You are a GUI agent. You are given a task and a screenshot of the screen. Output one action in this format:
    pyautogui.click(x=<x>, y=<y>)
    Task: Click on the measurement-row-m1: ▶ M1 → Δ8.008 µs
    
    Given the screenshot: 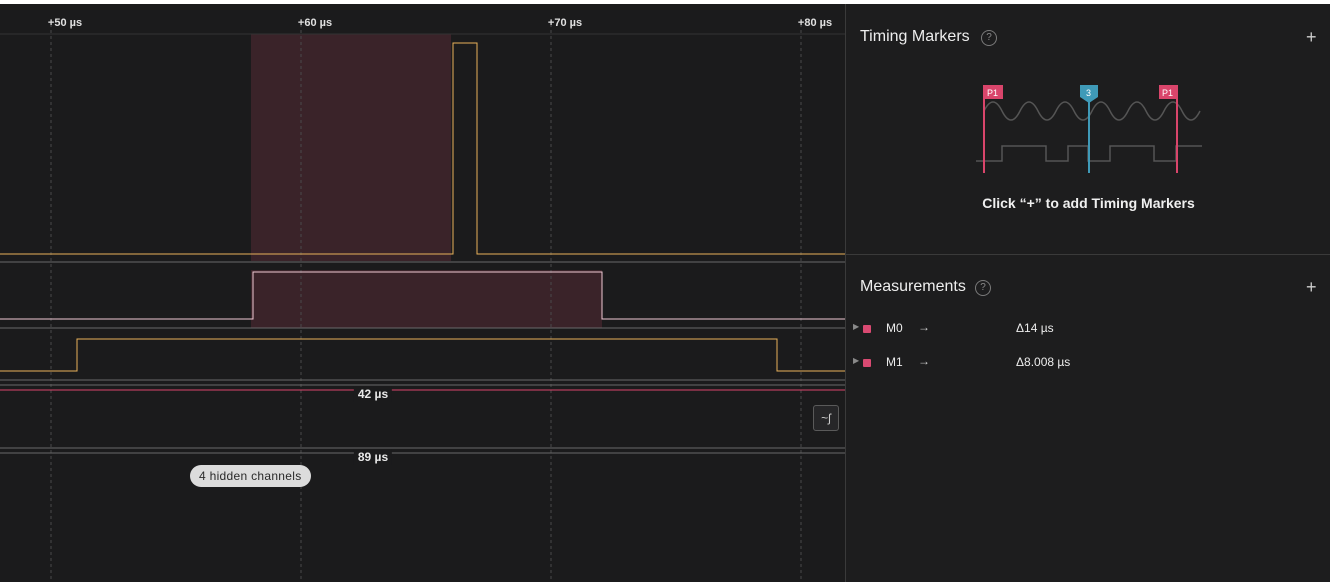 What is the action you would take?
    pyautogui.click(x=1088, y=363)
    